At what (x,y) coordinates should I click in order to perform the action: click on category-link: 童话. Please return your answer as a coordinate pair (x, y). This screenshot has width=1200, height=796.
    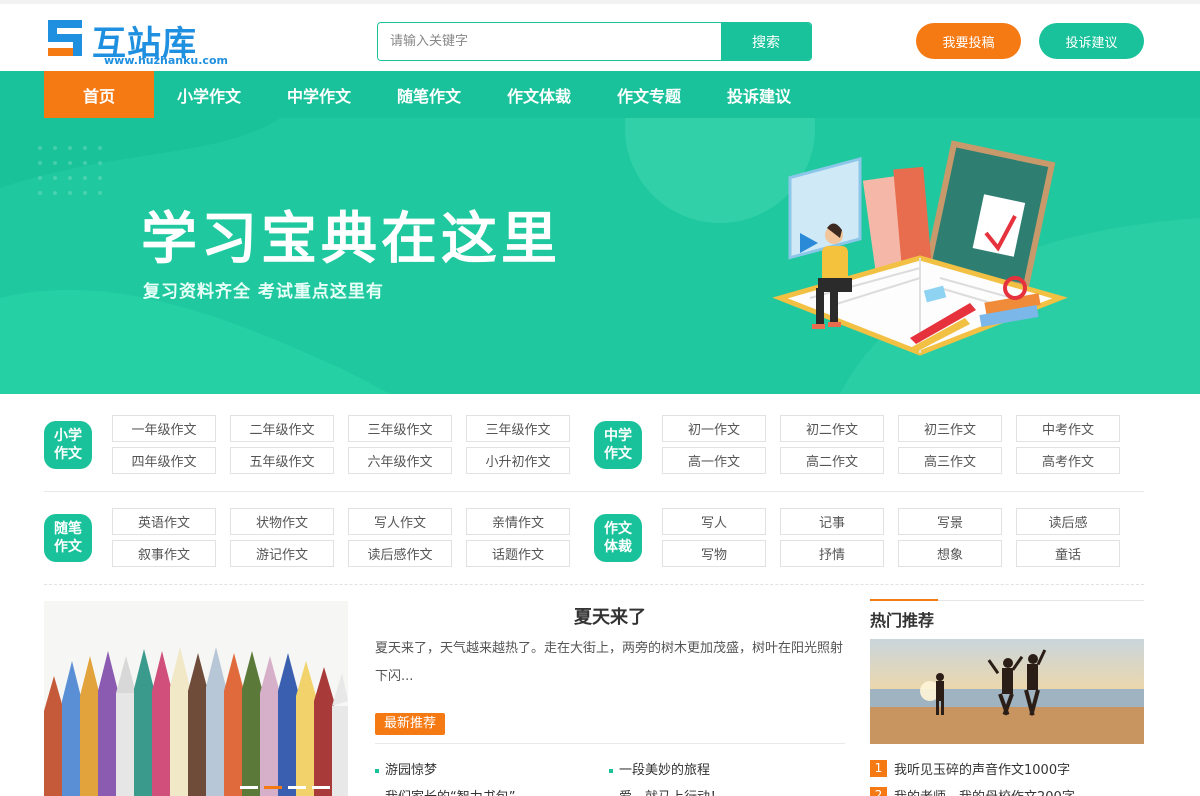
    Looking at the image, I should click on (1068, 553).